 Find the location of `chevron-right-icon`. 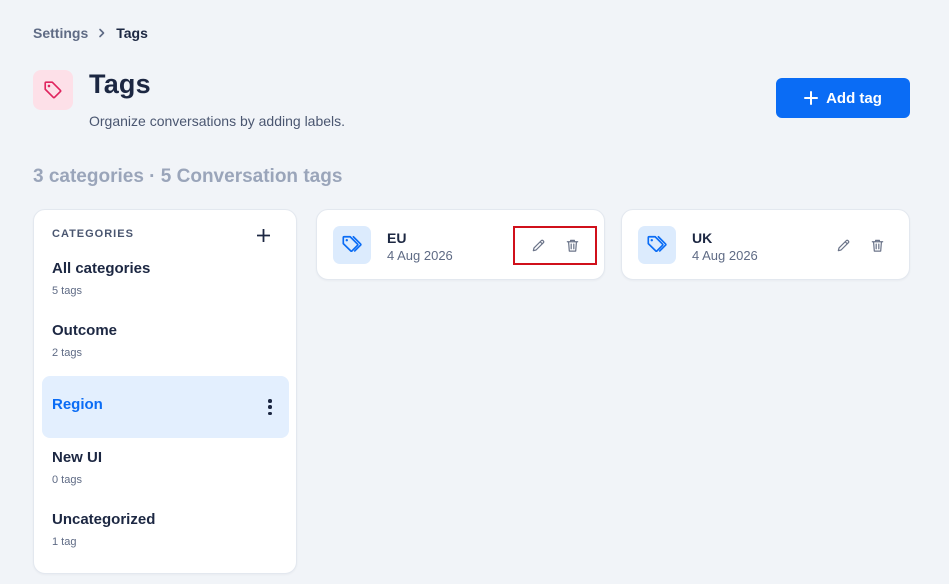

chevron-right-icon is located at coordinates (102, 33).